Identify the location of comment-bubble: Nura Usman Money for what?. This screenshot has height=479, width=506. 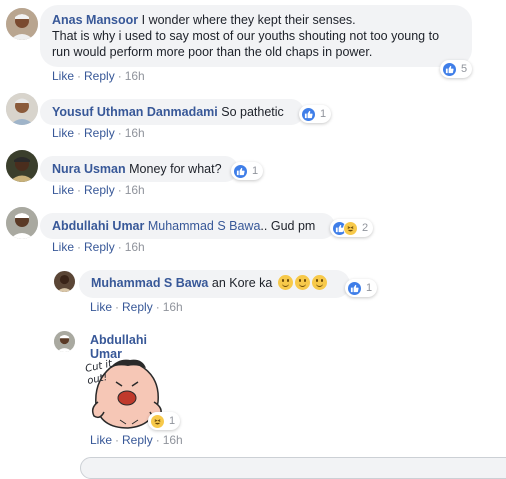
(139, 169).